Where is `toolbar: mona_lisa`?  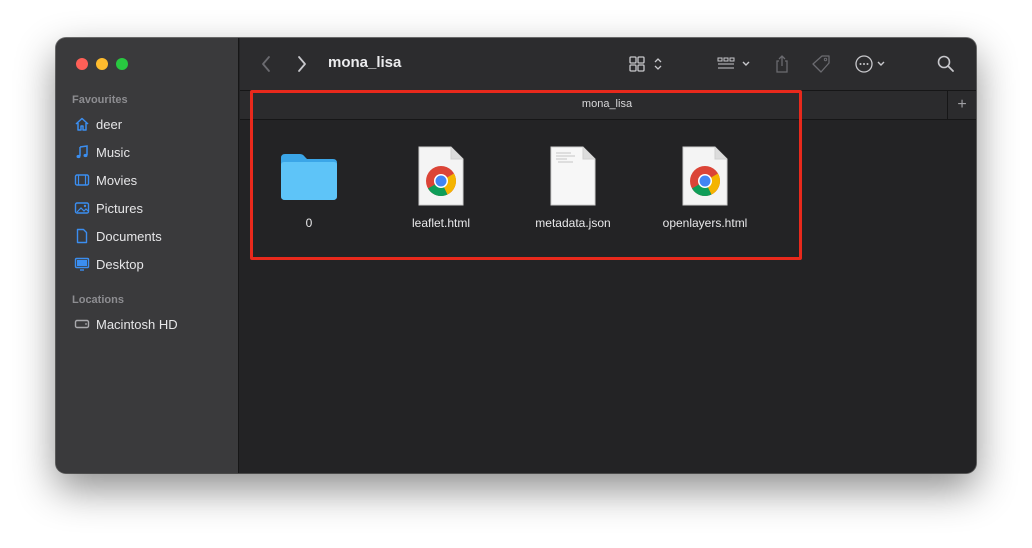
toolbar: mona_lisa is located at coordinates (608, 64).